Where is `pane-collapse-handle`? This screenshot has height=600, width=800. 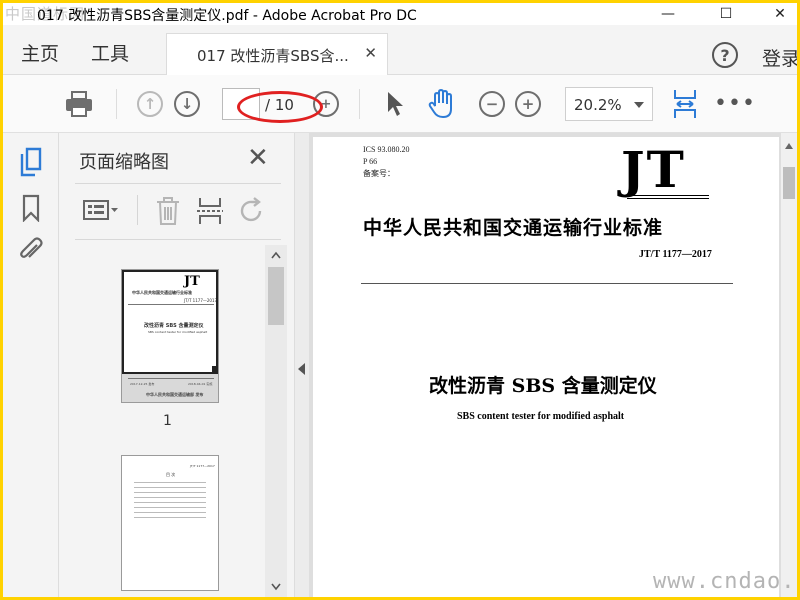 pane-collapse-handle is located at coordinates (302, 365).